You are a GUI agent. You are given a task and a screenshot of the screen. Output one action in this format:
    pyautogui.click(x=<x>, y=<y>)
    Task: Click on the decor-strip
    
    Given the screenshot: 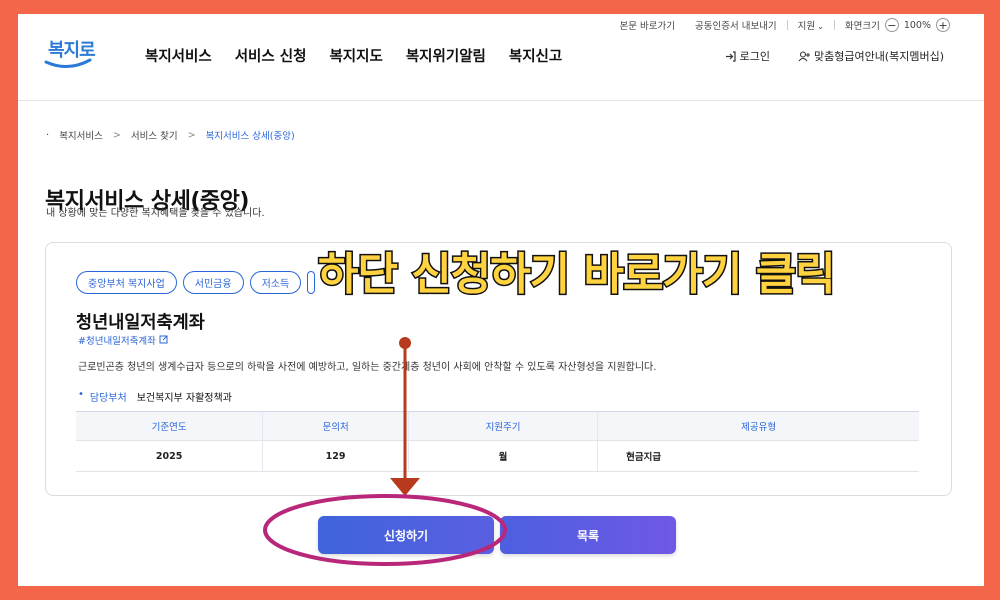 What is the action you would take?
    pyautogui.click(x=995, y=455)
    